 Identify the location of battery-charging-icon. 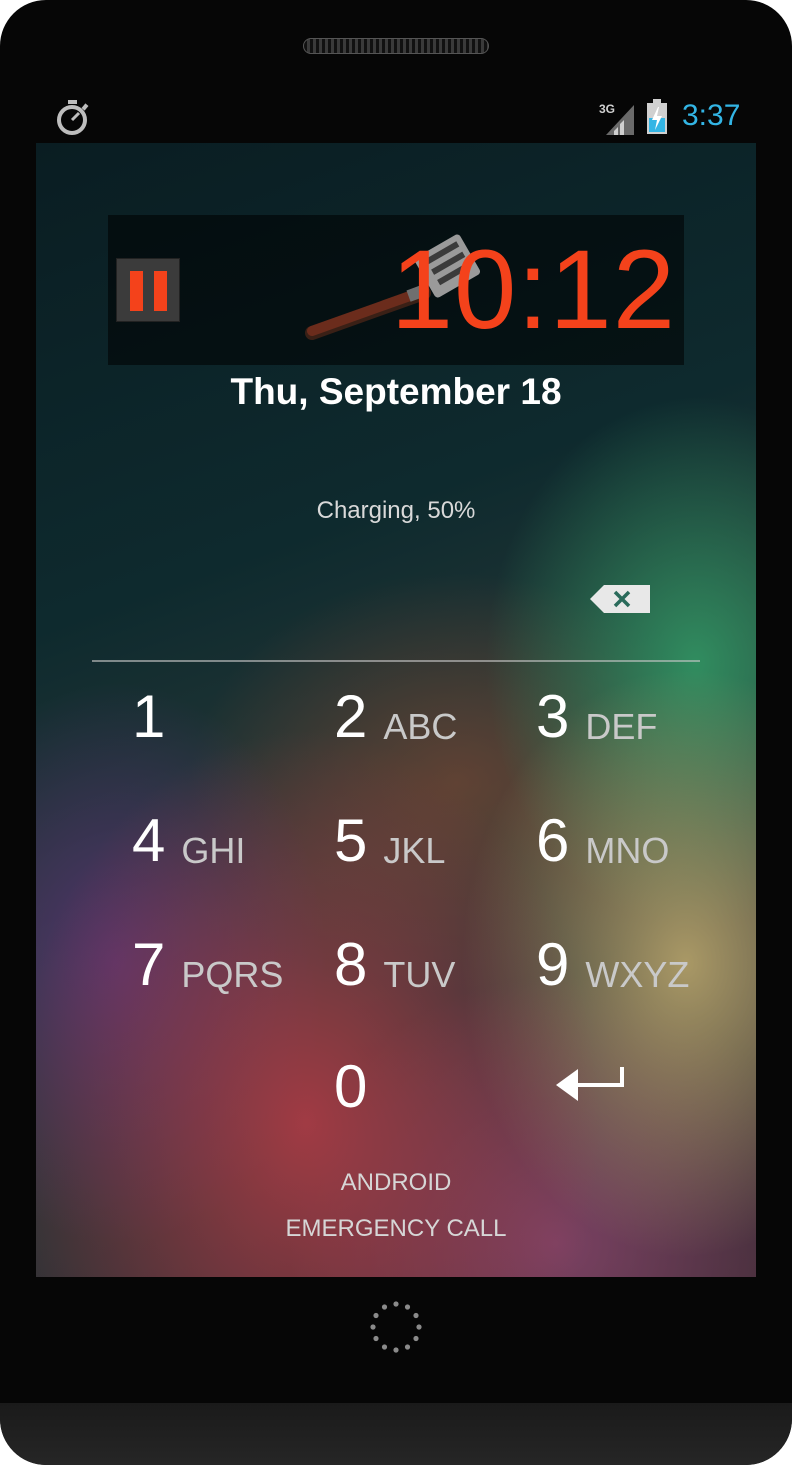
(657, 116).